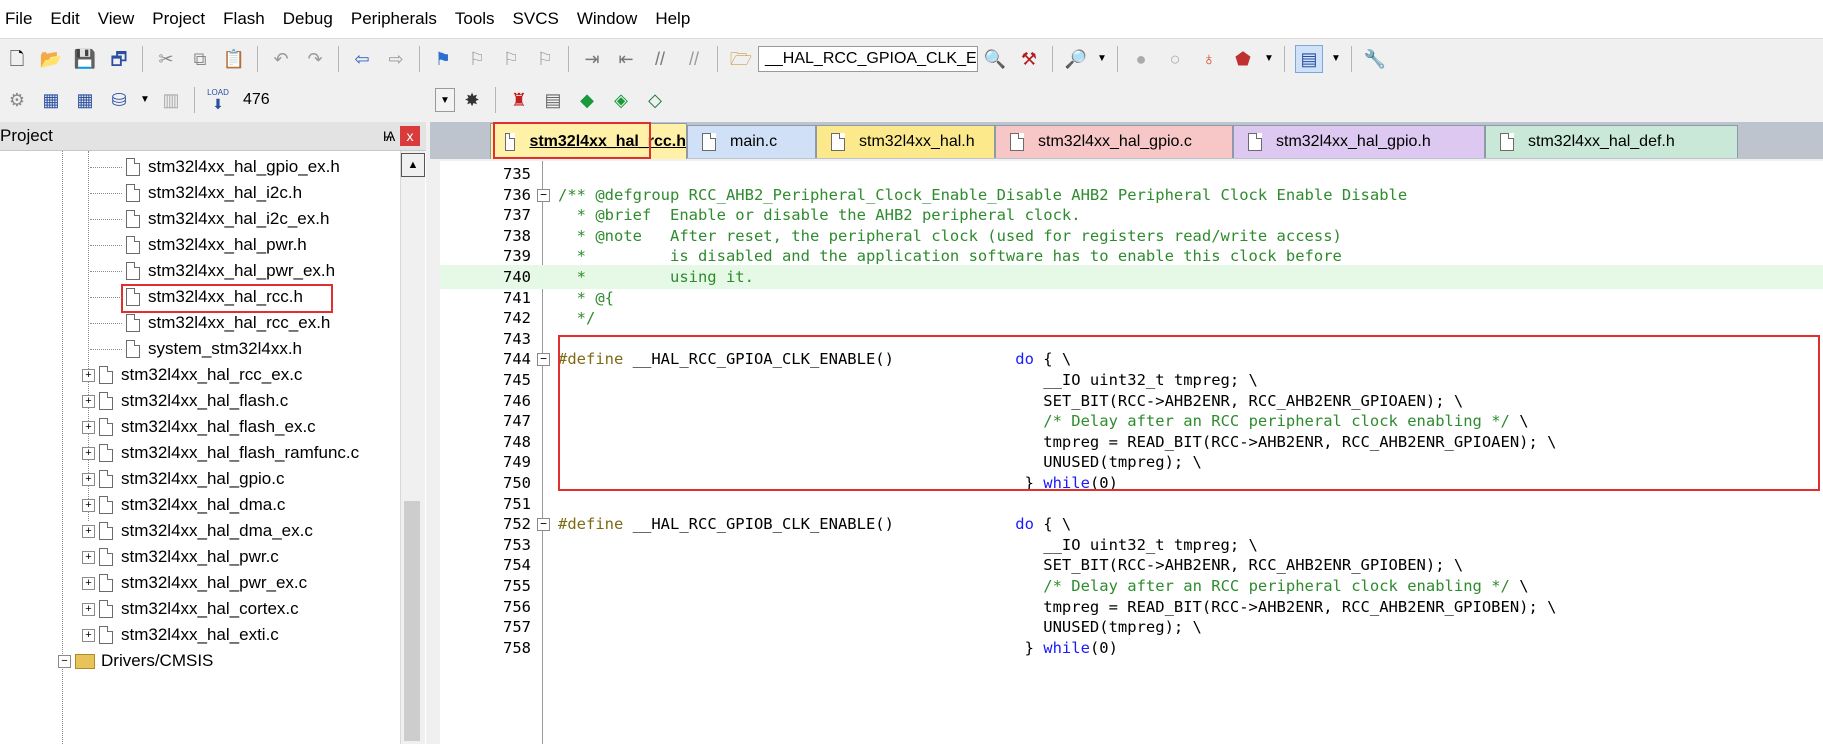 This screenshot has height=744, width=1823. What do you see at coordinates (871, 58) in the screenshot?
I see `find-combo-text: __HAL_RCC_GPIOA_CLK_E` at bounding box center [871, 58].